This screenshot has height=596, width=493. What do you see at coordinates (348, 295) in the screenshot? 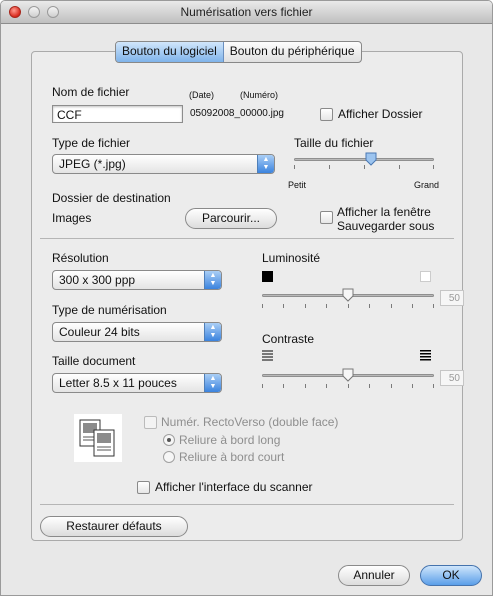
I see `brightness-slider-thumb` at bounding box center [348, 295].